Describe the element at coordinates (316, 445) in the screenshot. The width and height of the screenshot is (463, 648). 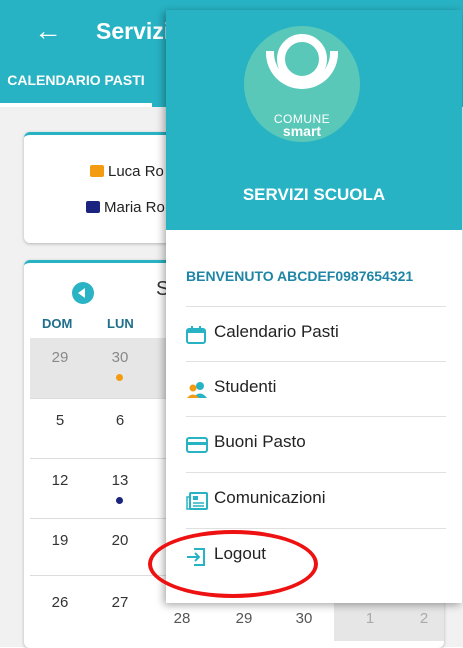
I see `menu-item-buoni-pasto: Buoni Pasto` at that location.